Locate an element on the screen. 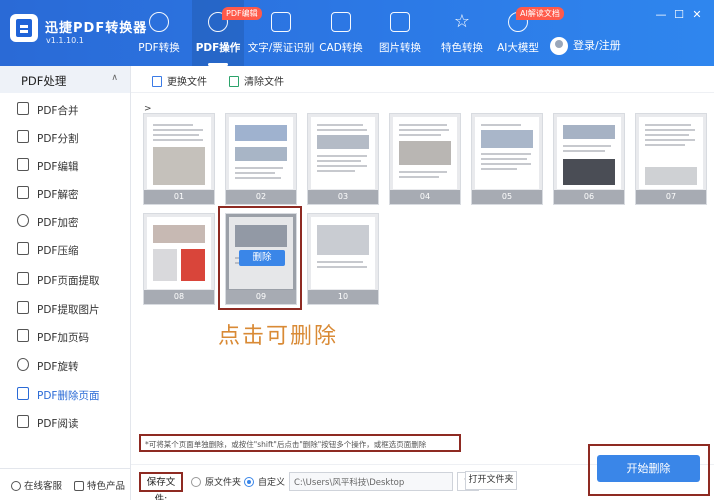 The image size is (714, 500). app-logo-icon is located at coordinates (24, 28).